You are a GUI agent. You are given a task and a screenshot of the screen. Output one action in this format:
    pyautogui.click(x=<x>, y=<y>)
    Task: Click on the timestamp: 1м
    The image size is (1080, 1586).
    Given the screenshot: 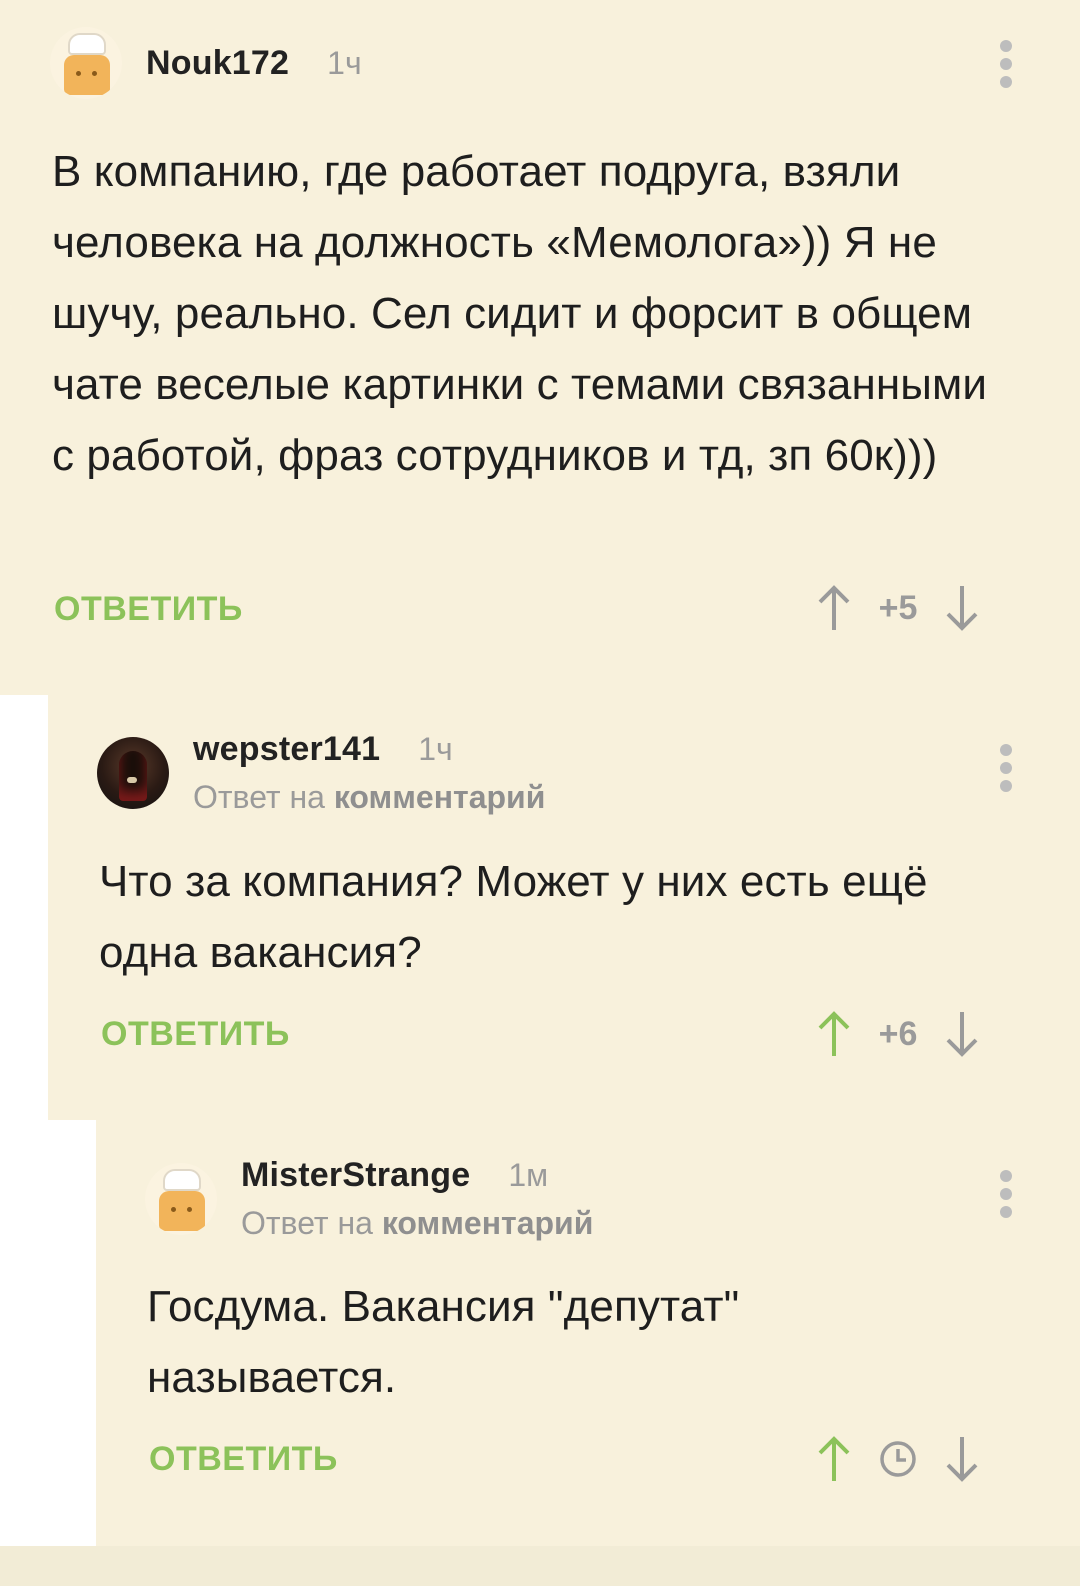 What is the action you would take?
    pyautogui.click(x=528, y=1175)
    